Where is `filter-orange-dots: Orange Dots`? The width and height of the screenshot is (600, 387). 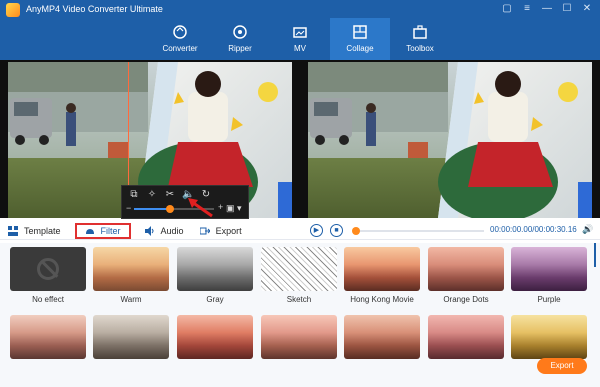
filter-orange-dots: Orange Dots is located at coordinates (466, 275).